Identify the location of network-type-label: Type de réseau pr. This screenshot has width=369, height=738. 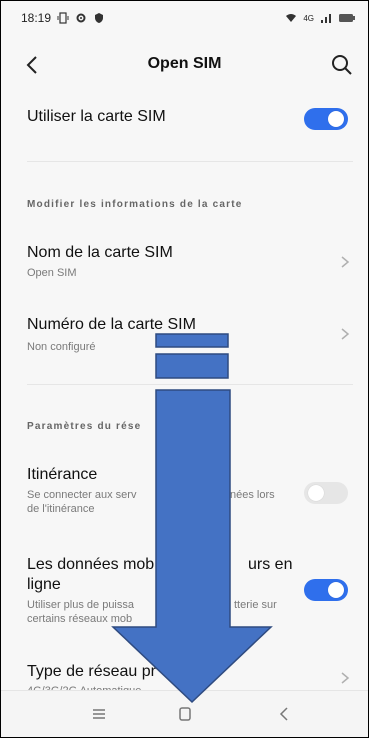
(91, 671).